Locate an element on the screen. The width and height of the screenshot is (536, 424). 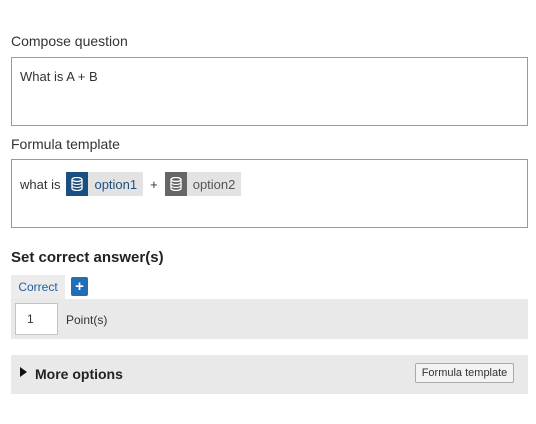
points-input: 1 is located at coordinates (36, 319).